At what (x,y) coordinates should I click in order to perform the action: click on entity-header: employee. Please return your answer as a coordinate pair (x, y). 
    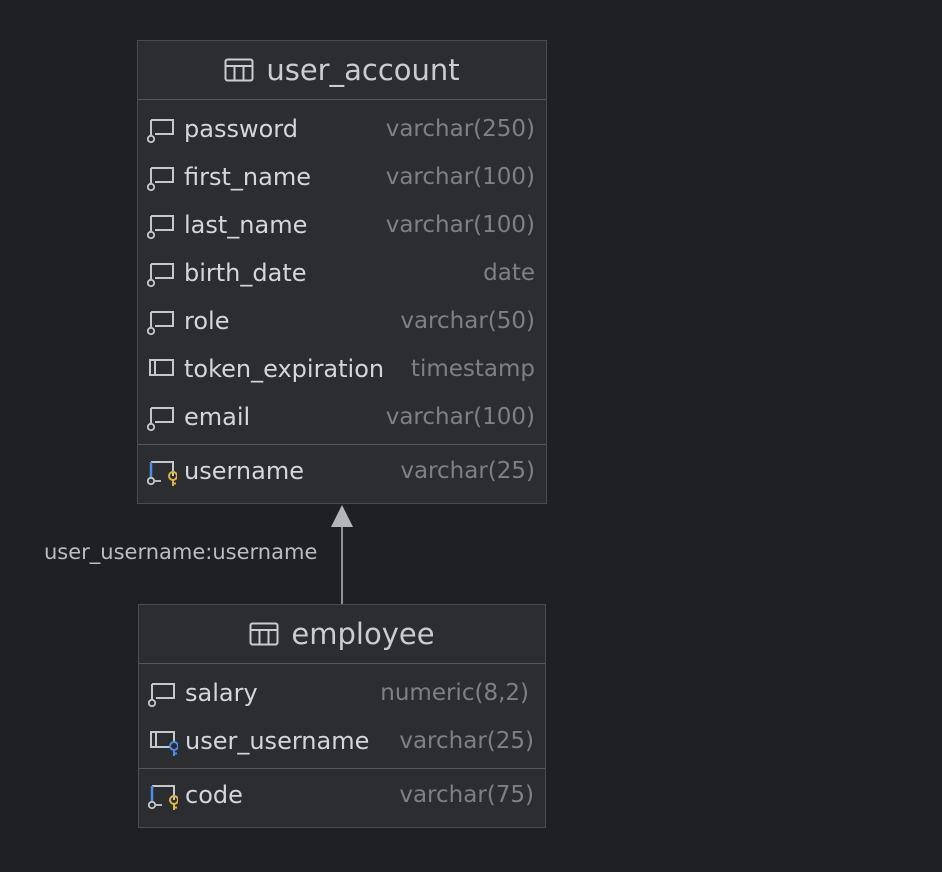
    Looking at the image, I should click on (342, 634).